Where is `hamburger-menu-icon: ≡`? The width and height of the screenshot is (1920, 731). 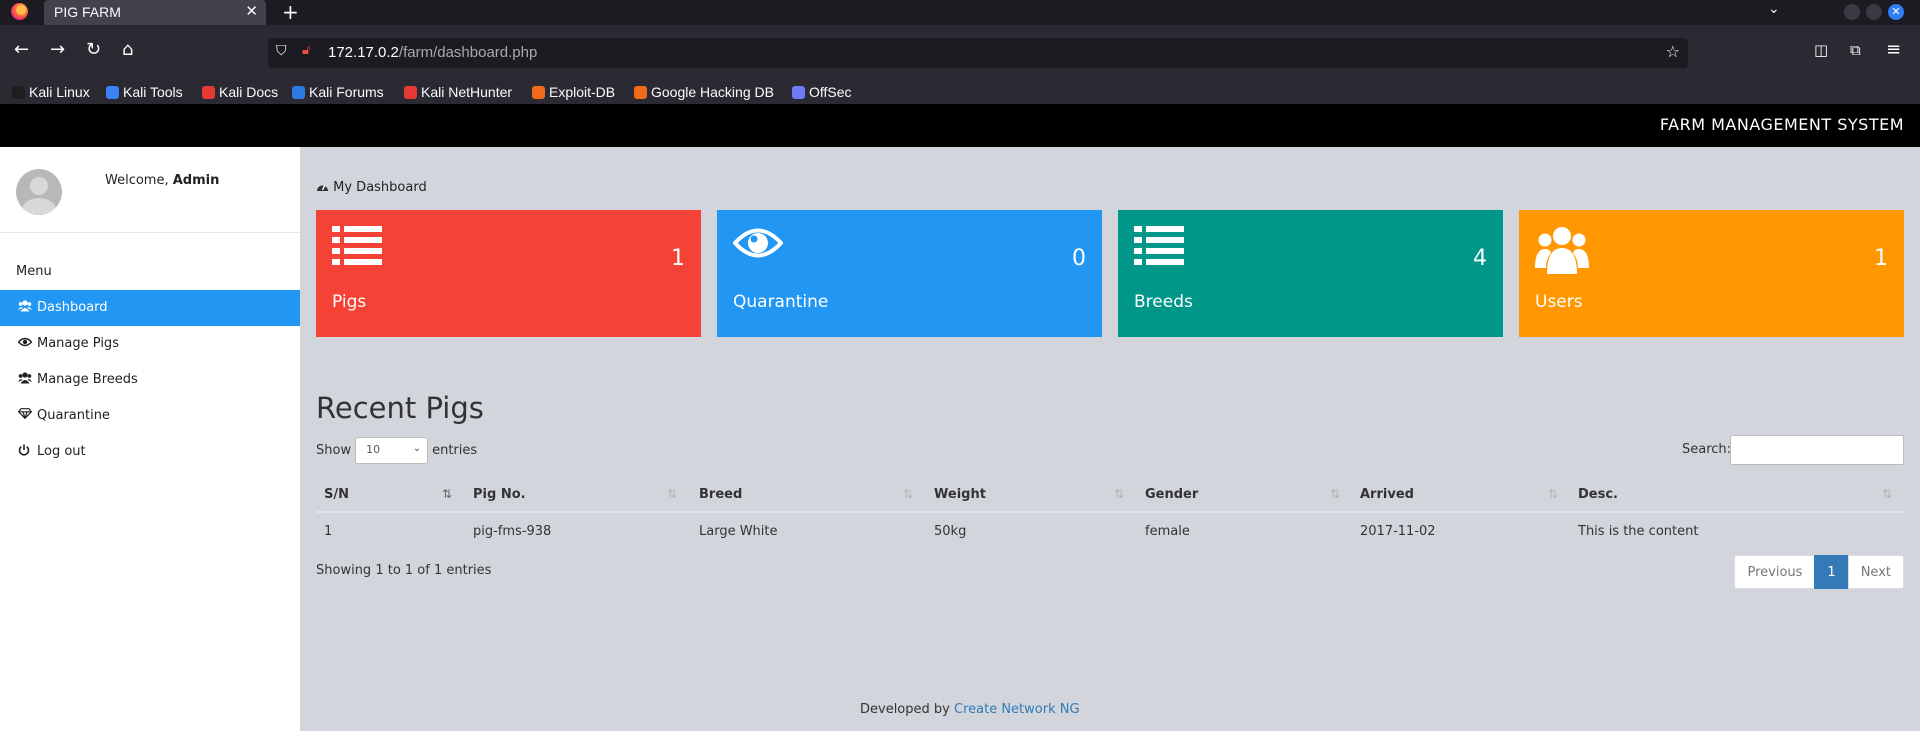 hamburger-menu-icon: ≡ is located at coordinates (1893, 49).